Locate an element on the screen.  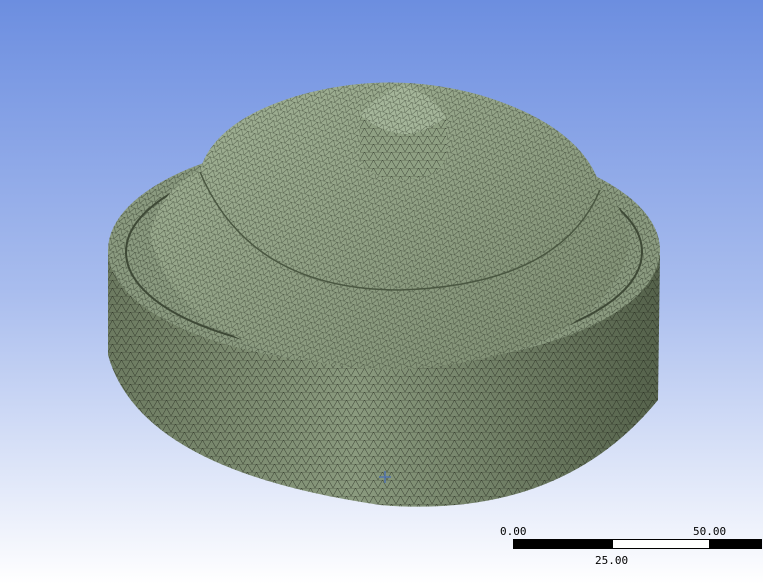
scale-bar: 0.00 50.00 25.00 is located at coordinates (630, 548).